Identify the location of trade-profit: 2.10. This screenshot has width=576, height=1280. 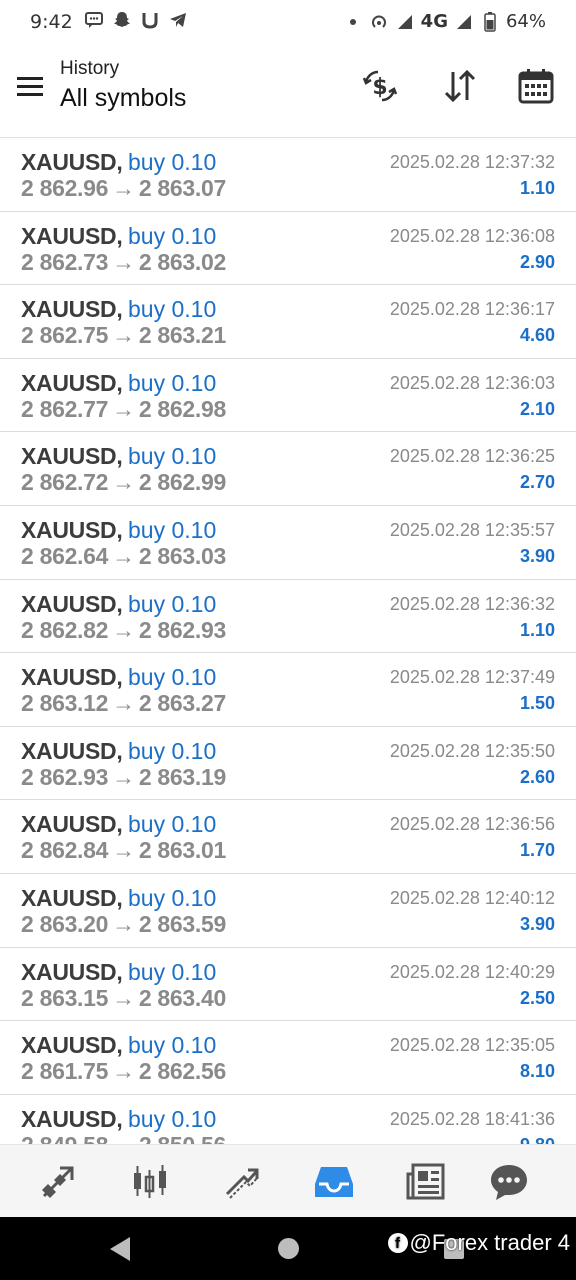
(537, 408).